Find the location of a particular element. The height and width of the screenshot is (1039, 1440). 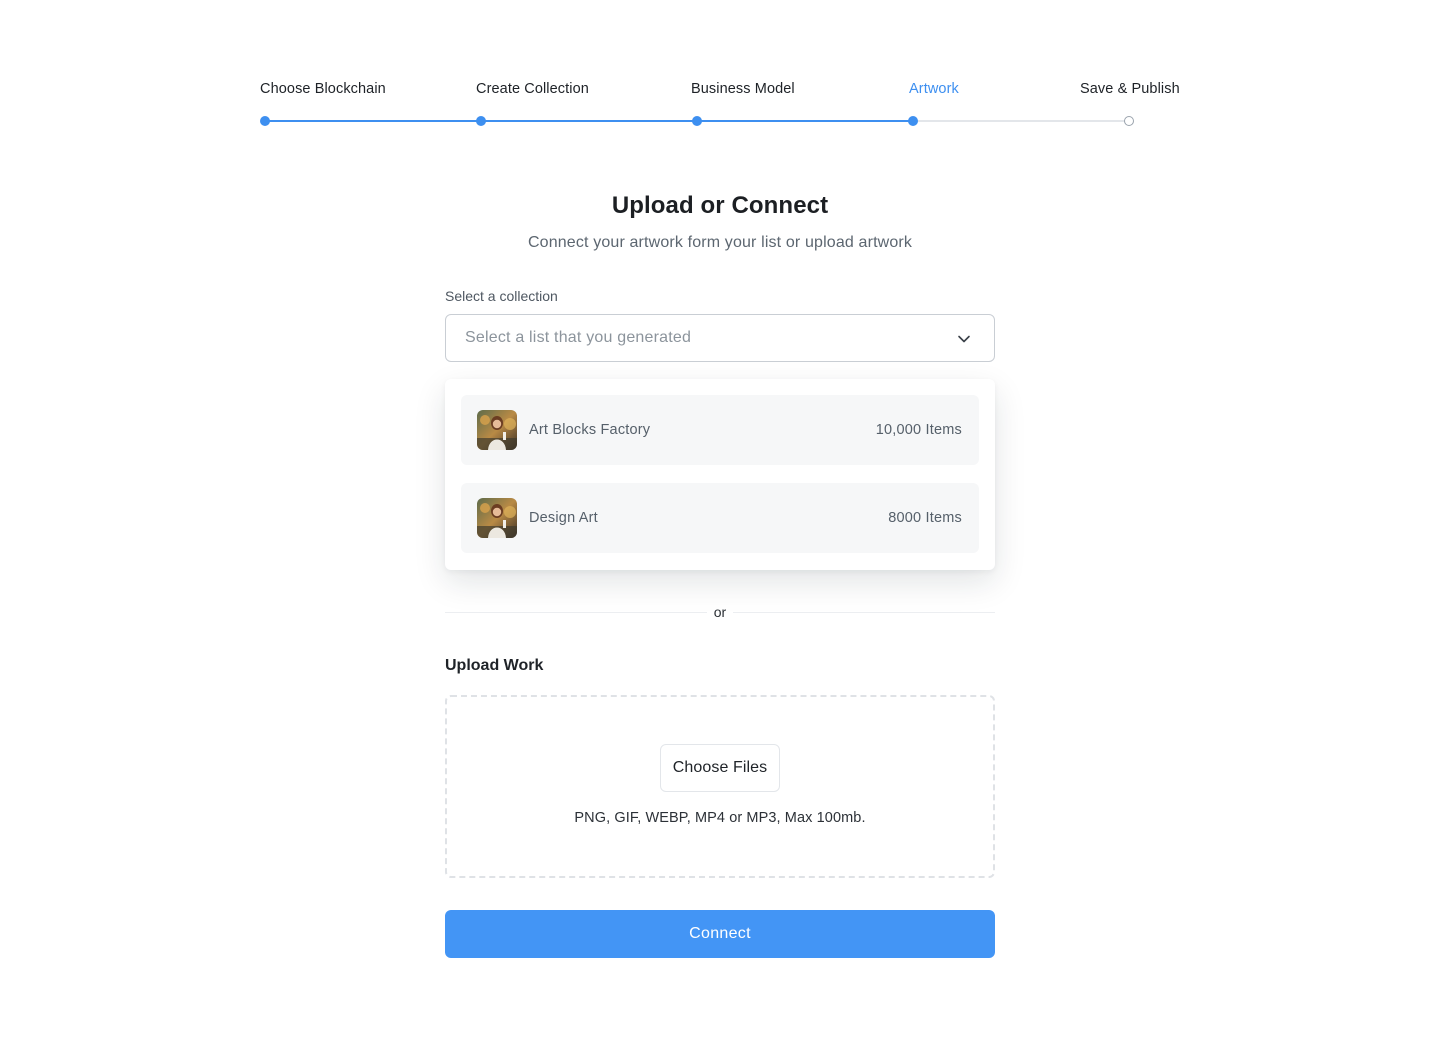

collection-option-count: 8000 Items is located at coordinates (925, 518).